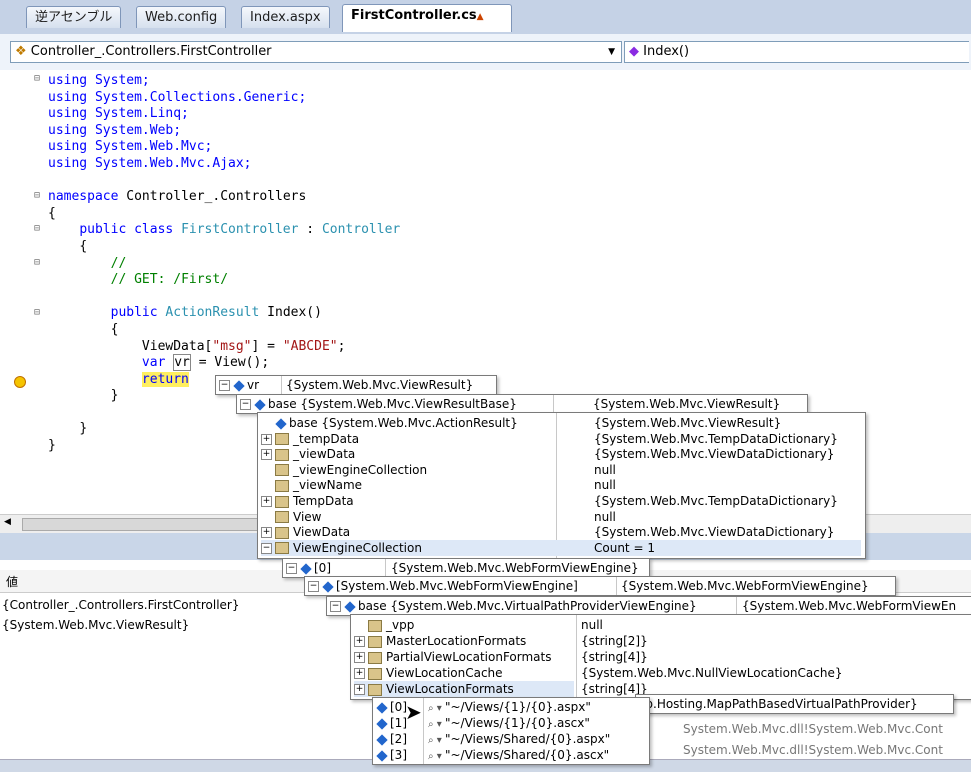  What do you see at coordinates (611, 52) in the screenshot?
I see `chevron-down-icon: ▼` at bounding box center [611, 52].